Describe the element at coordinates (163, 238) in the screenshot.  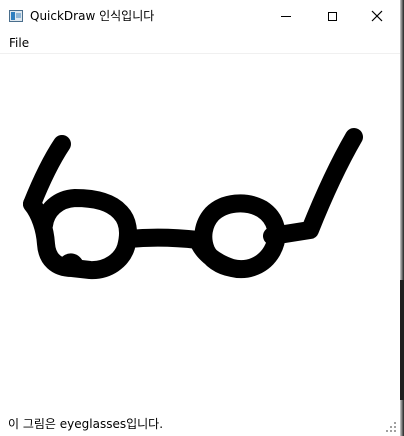
I see `bridge-stroke` at that location.